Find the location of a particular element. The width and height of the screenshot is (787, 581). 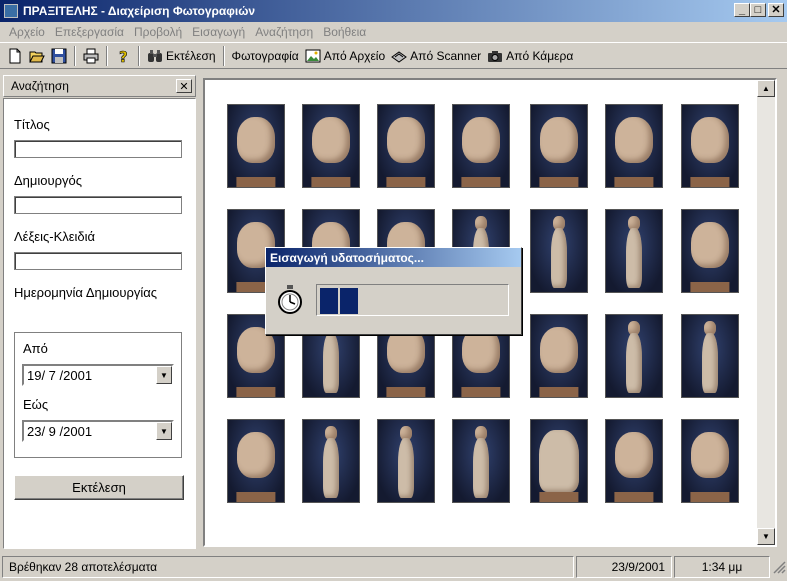

creator-label: Δημιουργός is located at coordinates (48, 180).